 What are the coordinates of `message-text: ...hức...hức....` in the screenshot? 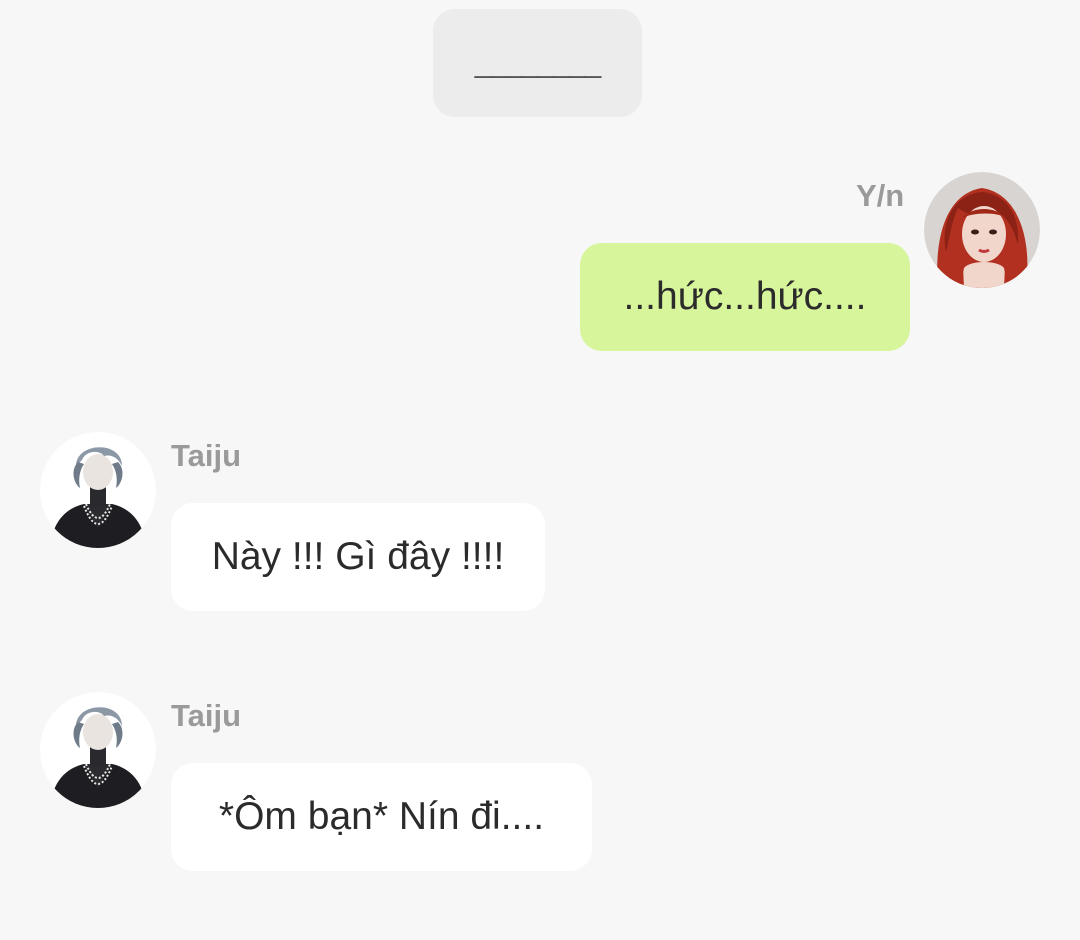 It's located at (745, 296).